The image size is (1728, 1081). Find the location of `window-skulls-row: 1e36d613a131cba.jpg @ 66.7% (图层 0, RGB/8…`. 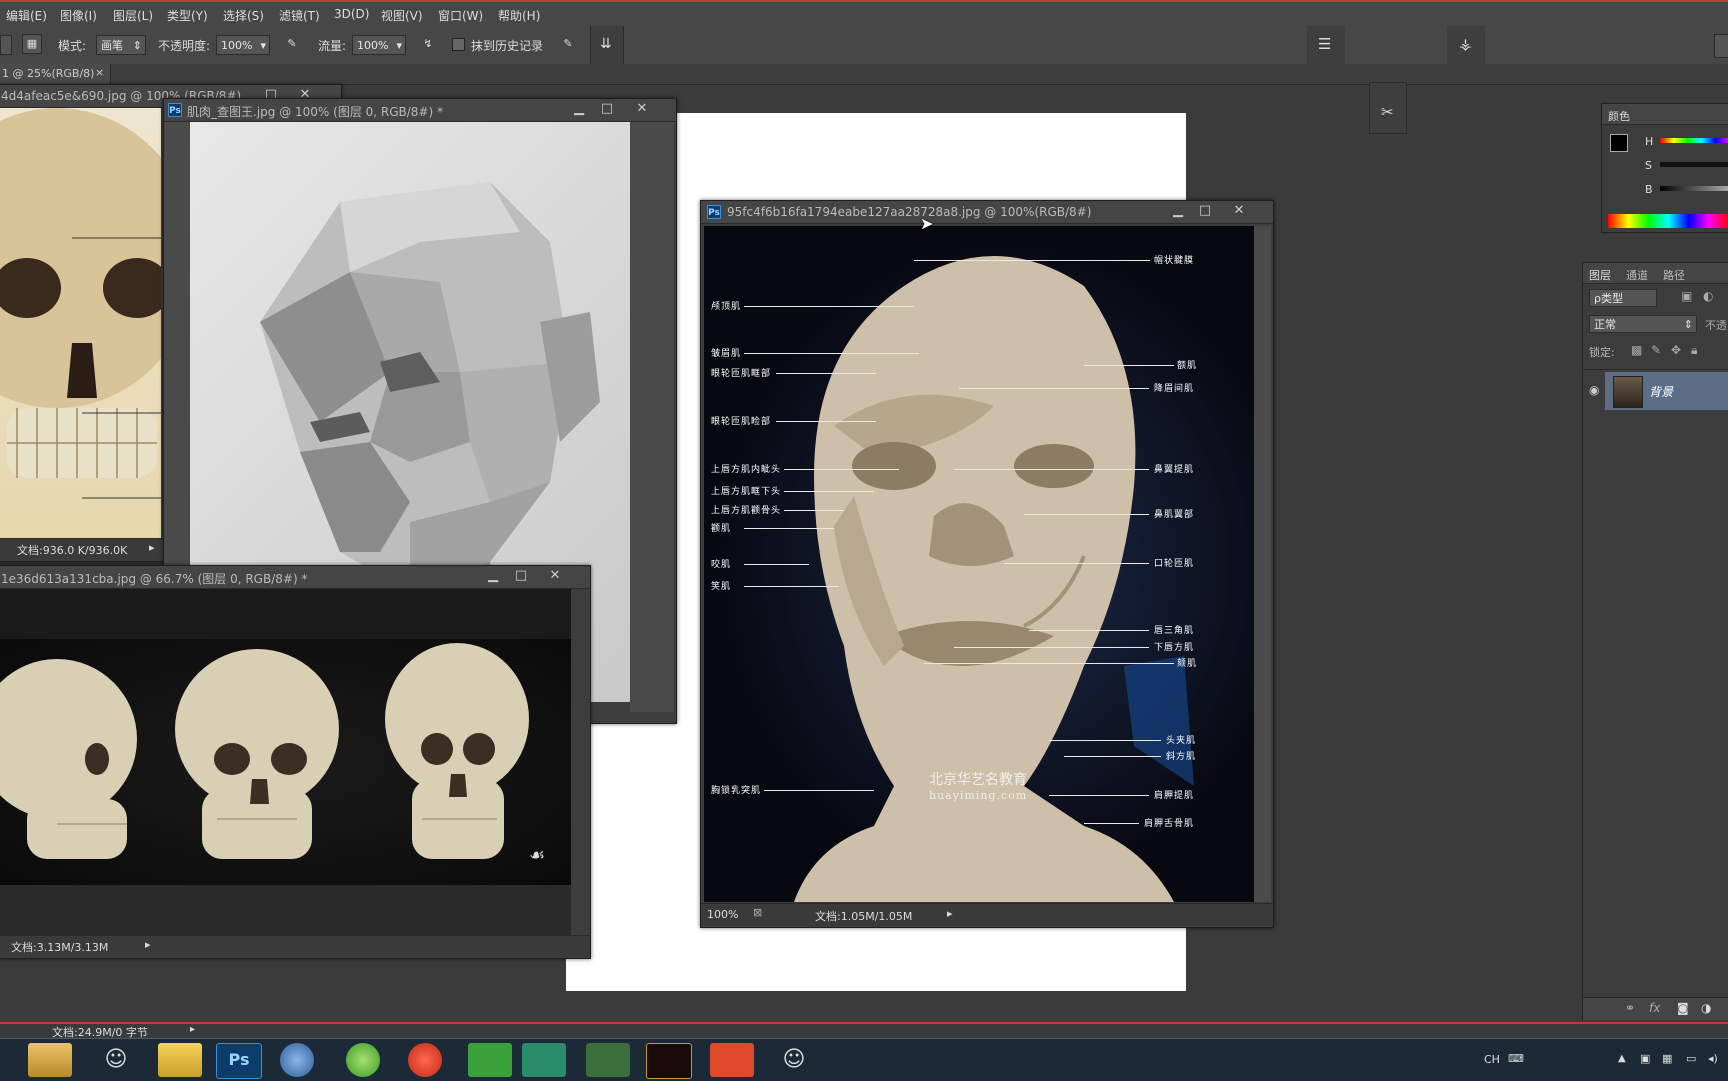

window-skulls-row: 1e36d613a131cba.jpg @ 66.7% (图层 0, RGB/8… is located at coordinates (295, 762).